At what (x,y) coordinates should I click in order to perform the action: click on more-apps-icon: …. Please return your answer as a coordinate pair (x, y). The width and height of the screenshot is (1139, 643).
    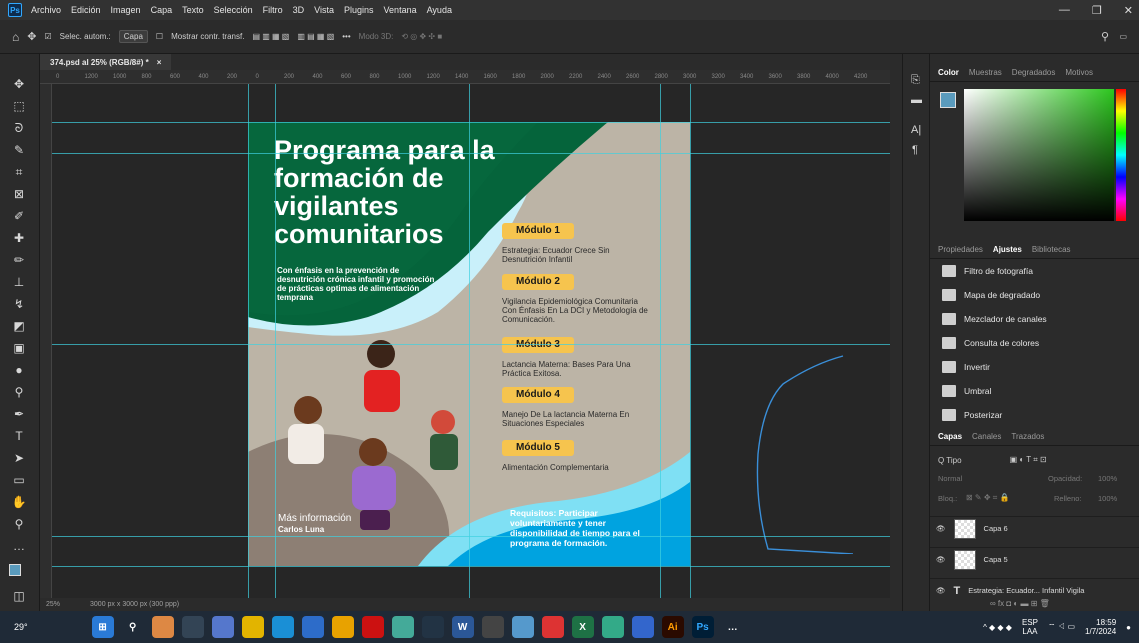
    Looking at the image, I should click on (733, 627).